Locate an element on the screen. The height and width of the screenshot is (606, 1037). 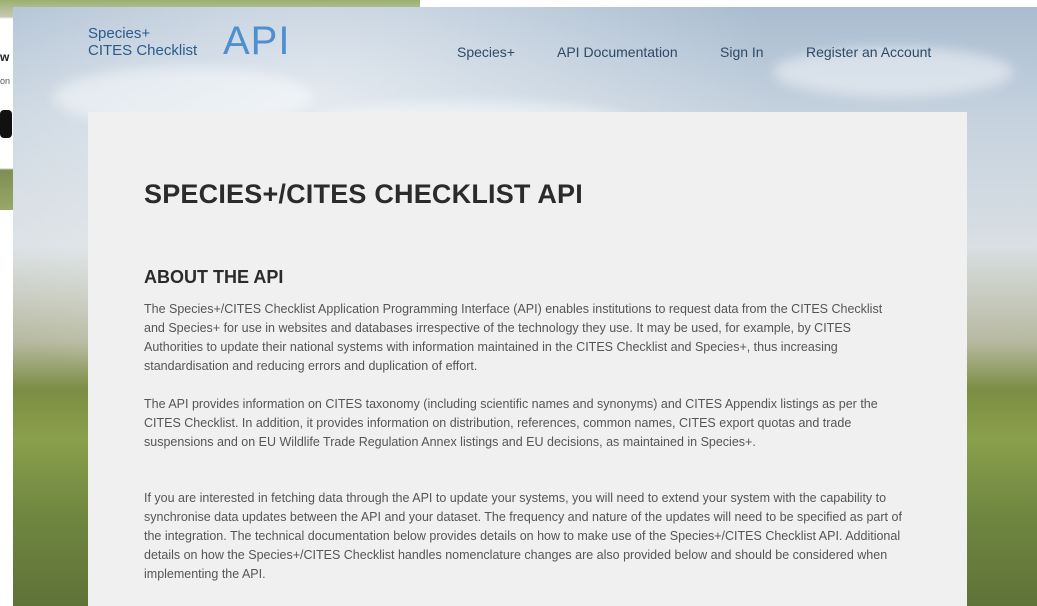
logo-text: Species+ CITES Checklist is located at coordinates (142, 42).